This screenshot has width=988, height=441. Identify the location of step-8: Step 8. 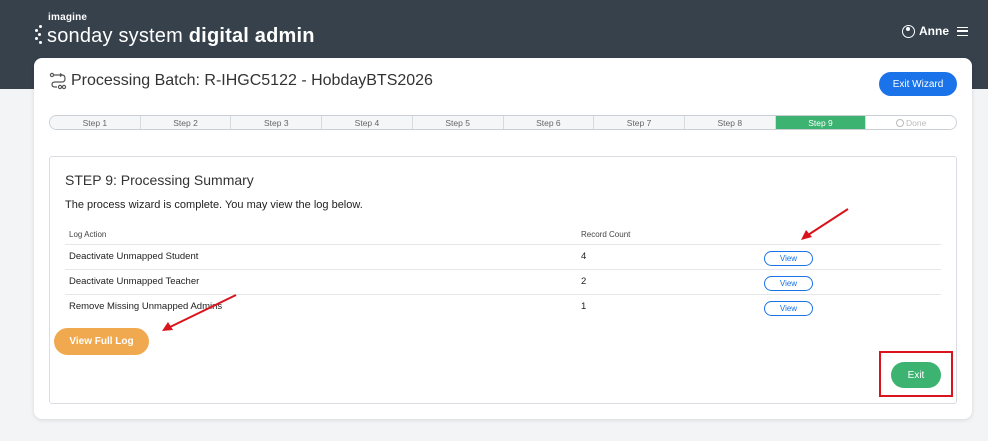
(730, 122).